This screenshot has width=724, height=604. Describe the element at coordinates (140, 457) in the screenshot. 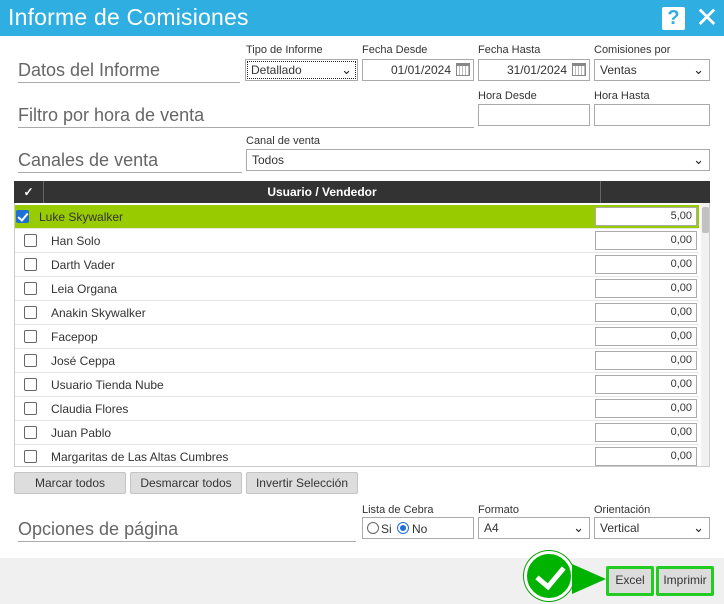

I see `row-user-name: Margaritas de Las Altas Cumbres` at that location.